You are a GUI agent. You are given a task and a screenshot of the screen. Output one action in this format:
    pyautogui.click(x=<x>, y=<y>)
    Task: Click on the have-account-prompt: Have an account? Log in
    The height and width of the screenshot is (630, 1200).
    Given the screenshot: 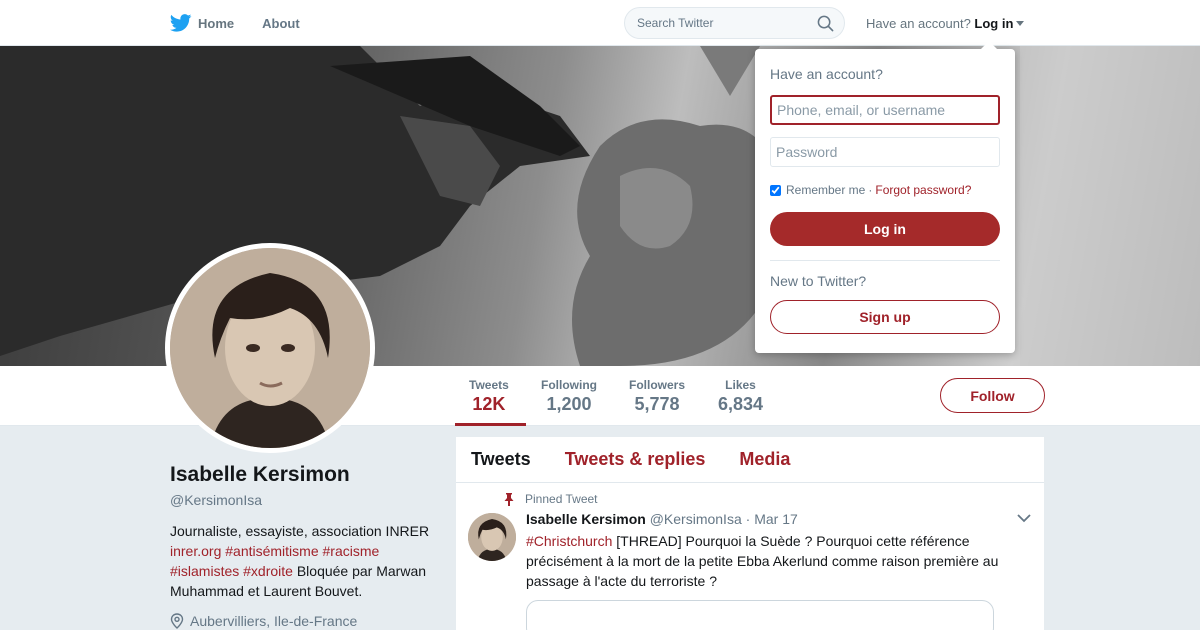 What is the action you would take?
    pyautogui.click(x=945, y=23)
    